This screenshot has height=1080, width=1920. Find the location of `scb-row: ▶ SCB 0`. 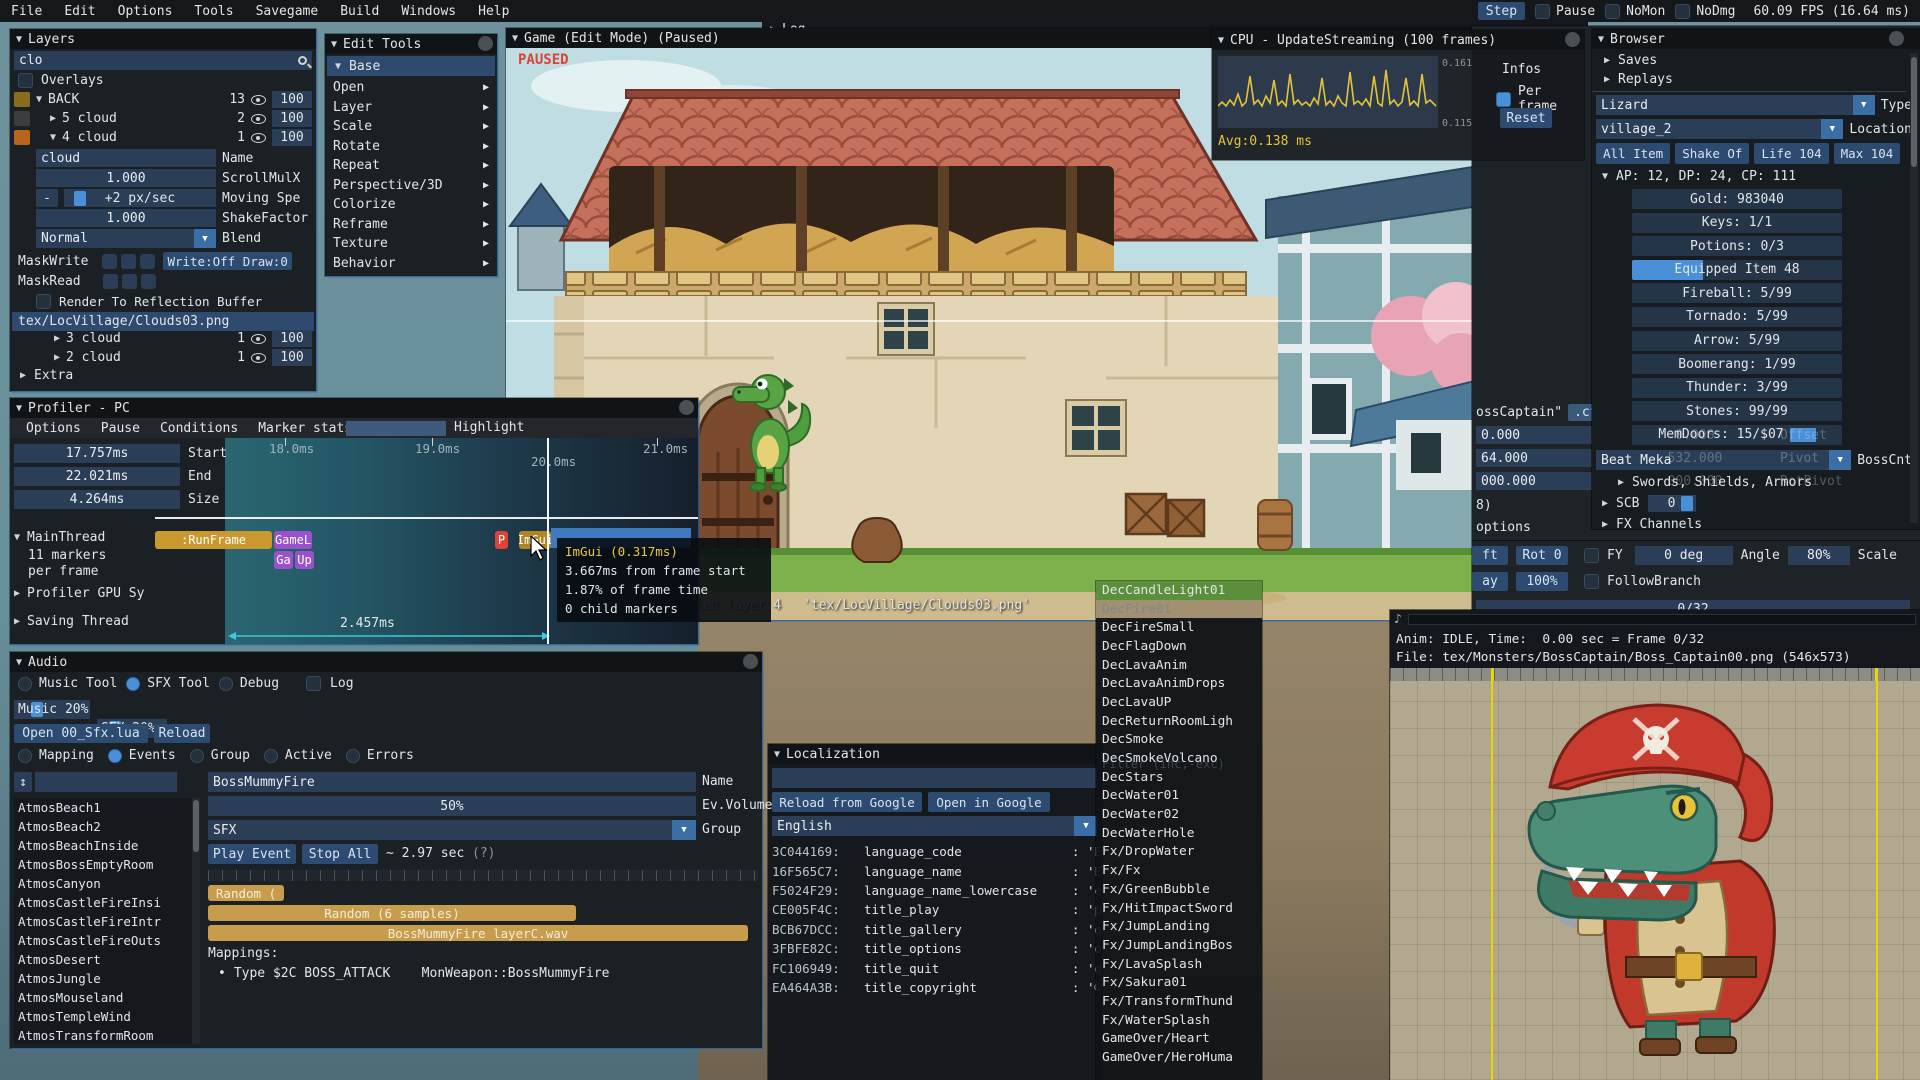

scb-row: ▶ SCB 0 is located at coordinates (1649, 503).